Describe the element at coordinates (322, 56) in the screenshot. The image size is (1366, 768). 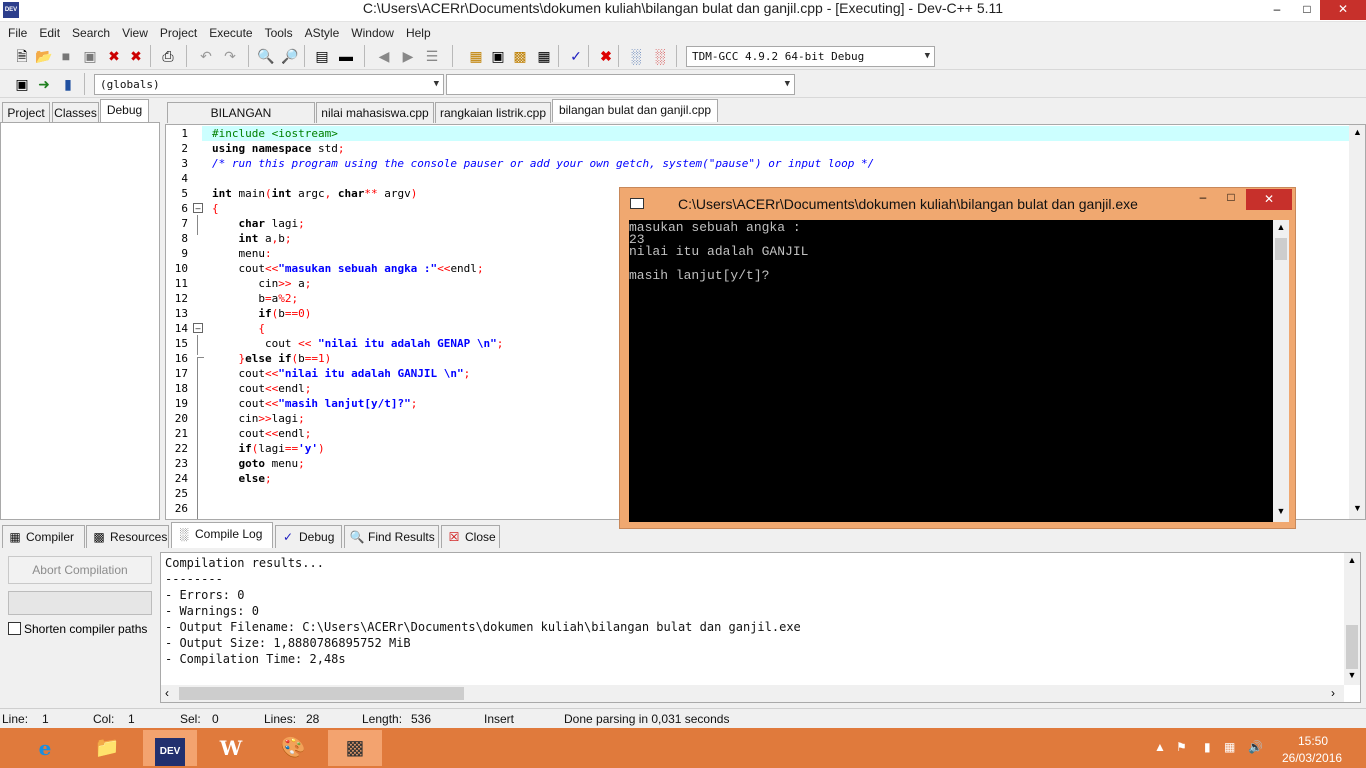
I see `goto-icon: ▤` at that location.